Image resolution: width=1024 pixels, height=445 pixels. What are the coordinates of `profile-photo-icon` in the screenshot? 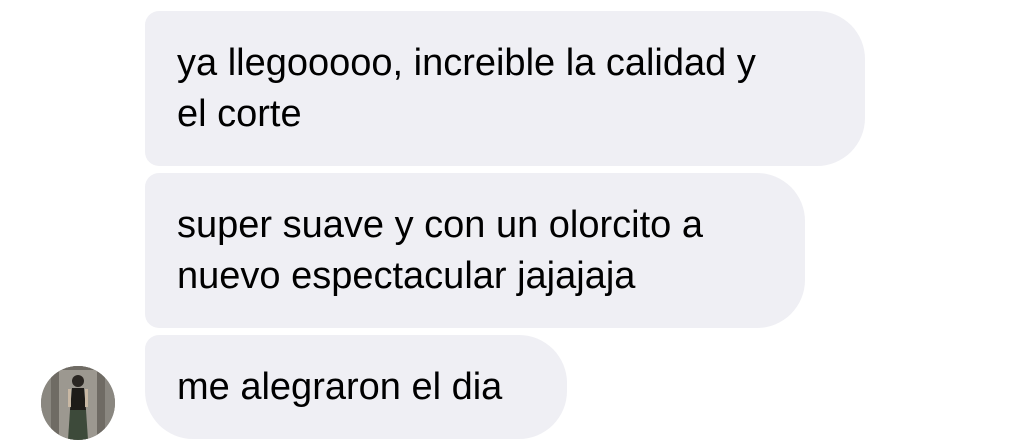 It's located at (78, 403).